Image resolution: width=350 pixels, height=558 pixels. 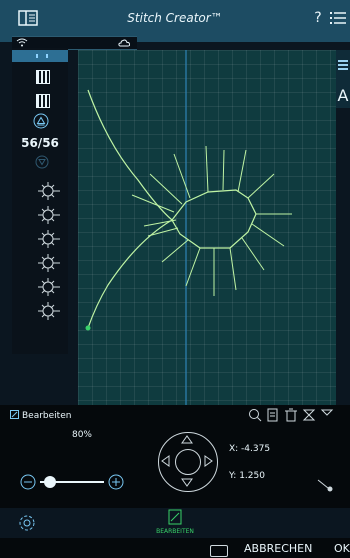 I want to click on help-button: ?, so click(x=318, y=18).